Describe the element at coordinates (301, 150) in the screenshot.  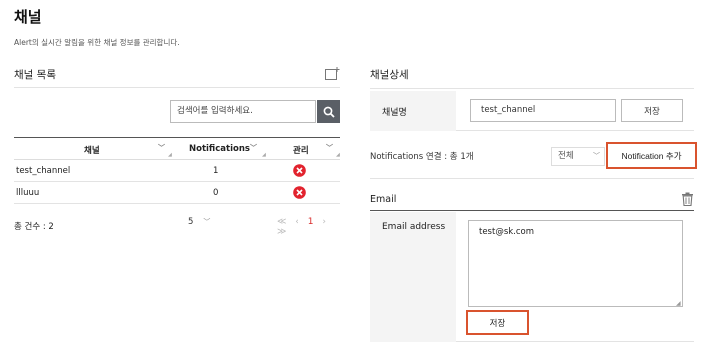
I see `column-header-manage: 관리` at that location.